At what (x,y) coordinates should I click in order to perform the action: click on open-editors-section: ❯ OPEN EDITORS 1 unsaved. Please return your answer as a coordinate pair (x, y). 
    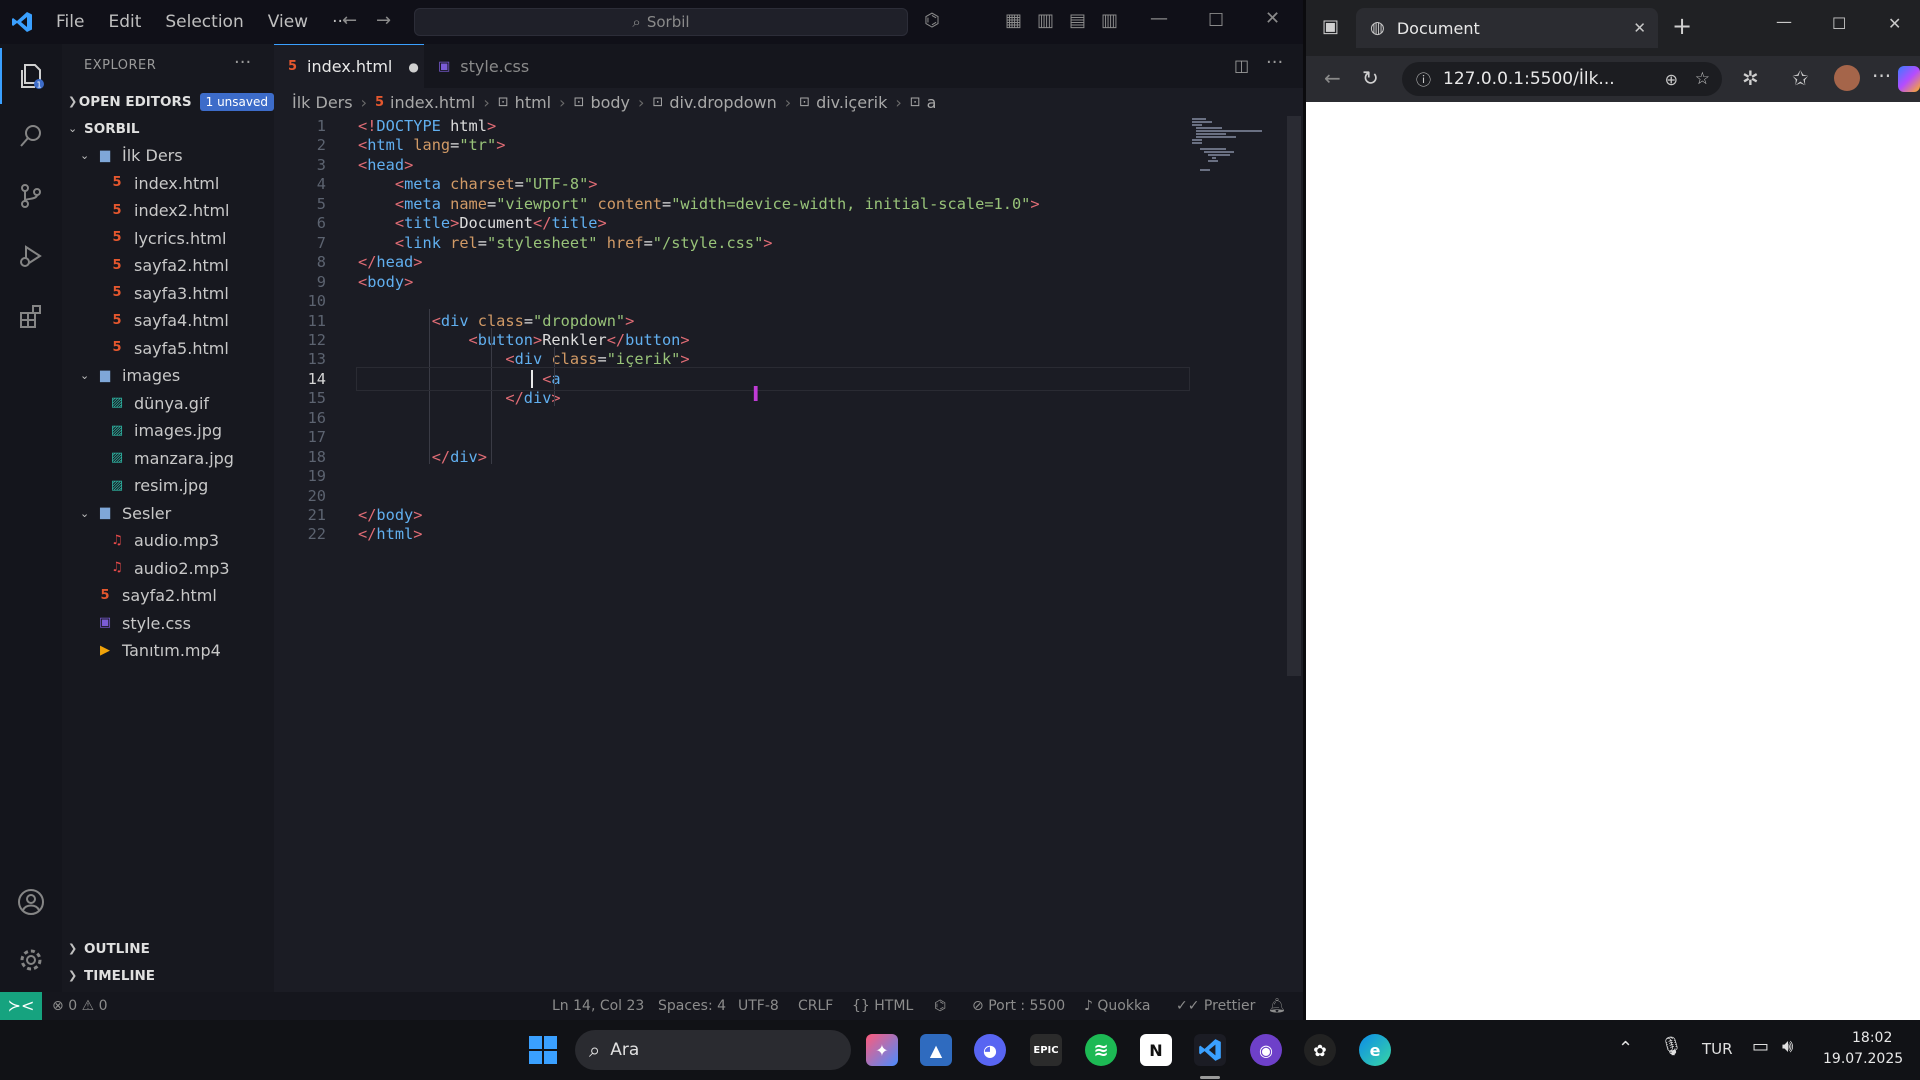
    Looking at the image, I should click on (168, 101).